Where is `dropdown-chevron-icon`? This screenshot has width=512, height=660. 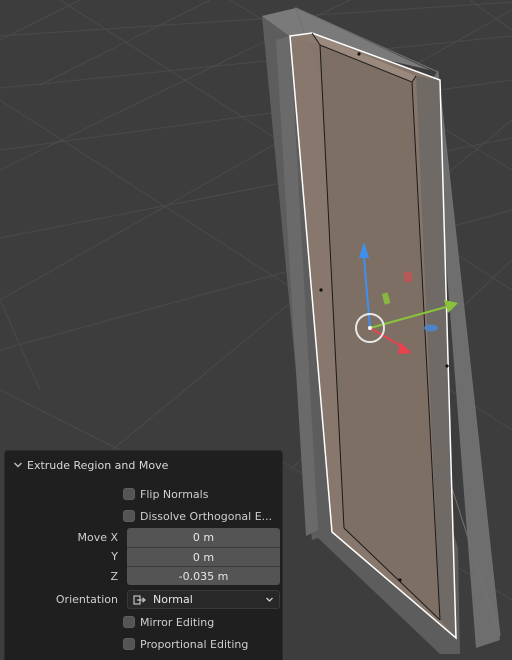 dropdown-chevron-icon is located at coordinates (269, 599).